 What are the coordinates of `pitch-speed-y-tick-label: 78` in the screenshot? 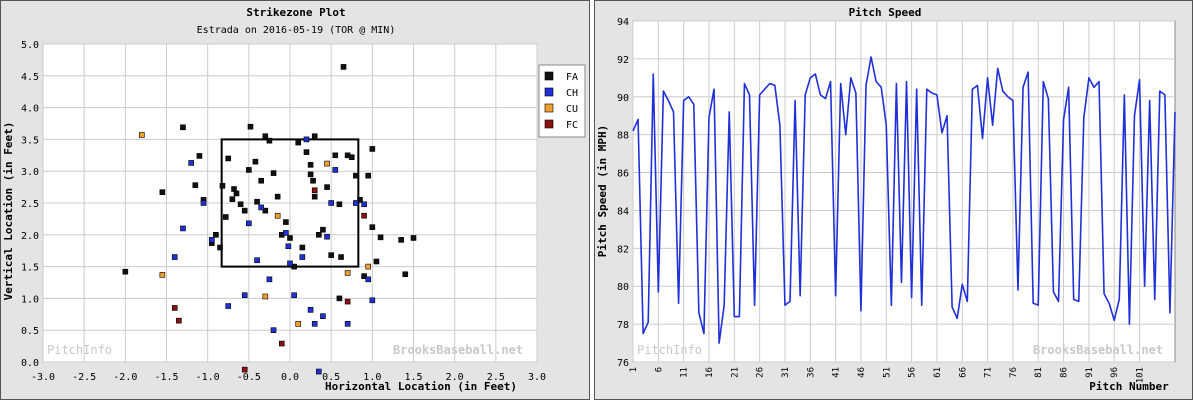 It's located at (623, 325).